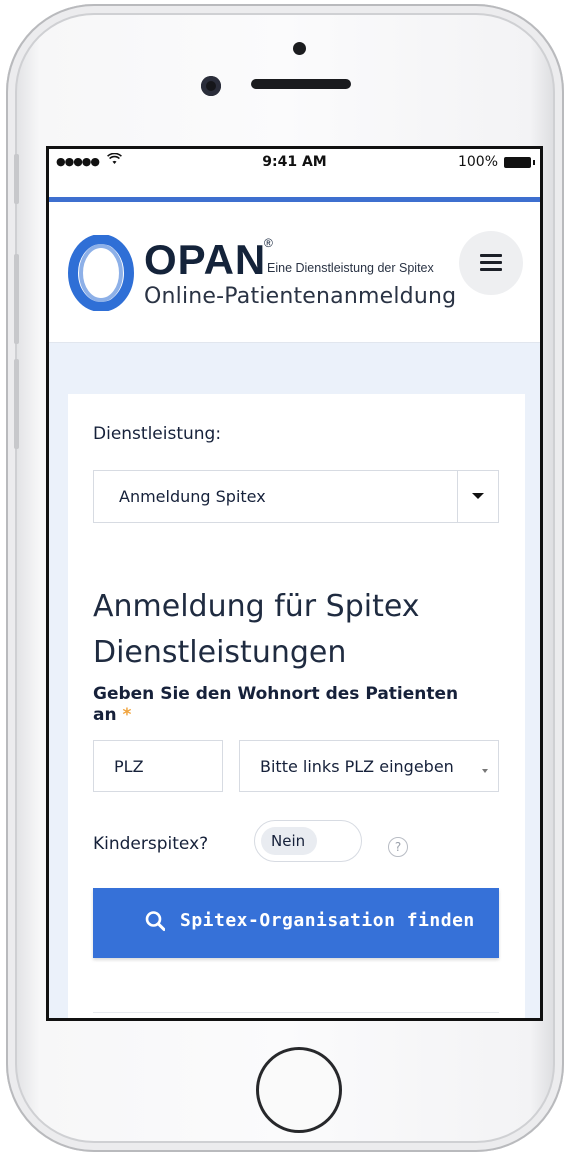 The height and width of the screenshot is (1157, 572). Describe the element at coordinates (127, 715) in the screenshot. I see `required-marker: *` at that location.